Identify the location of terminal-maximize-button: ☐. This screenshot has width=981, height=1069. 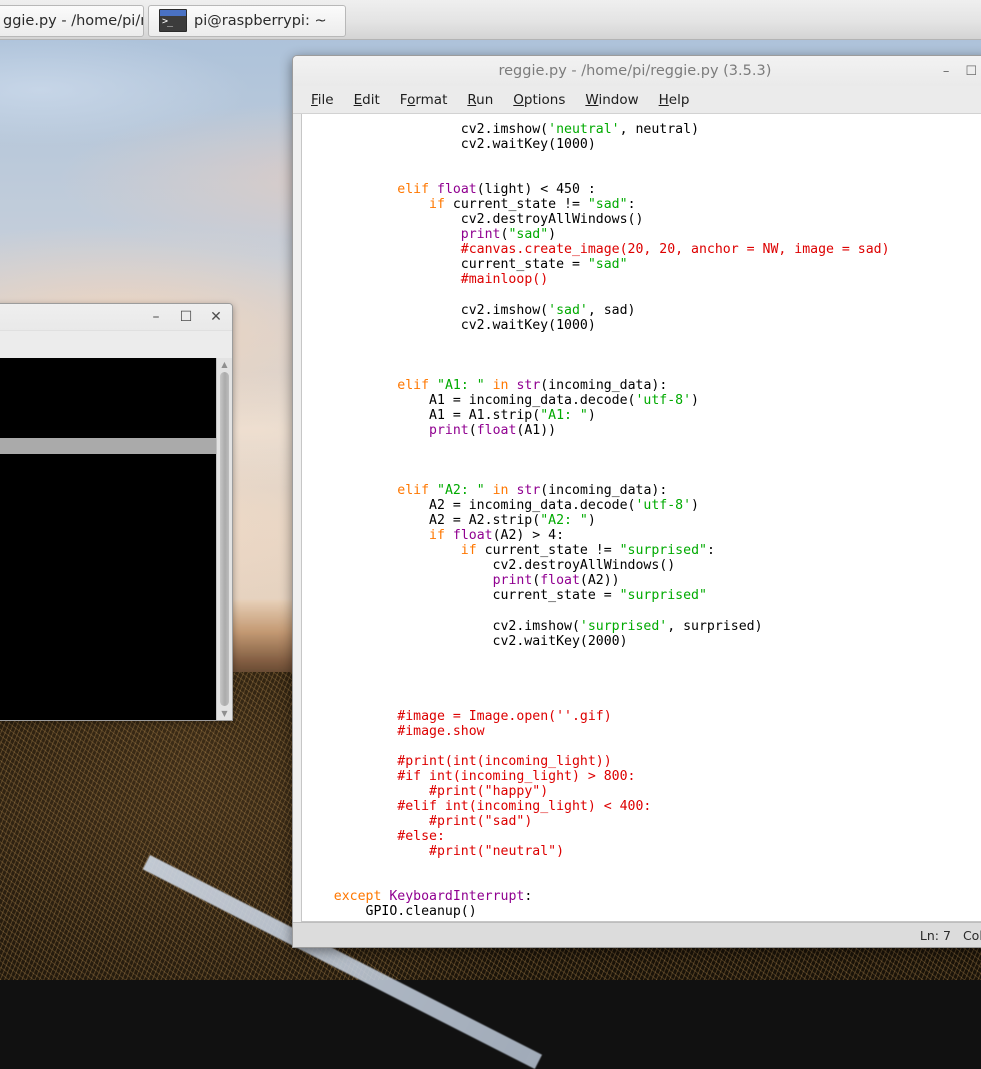
(186, 317).